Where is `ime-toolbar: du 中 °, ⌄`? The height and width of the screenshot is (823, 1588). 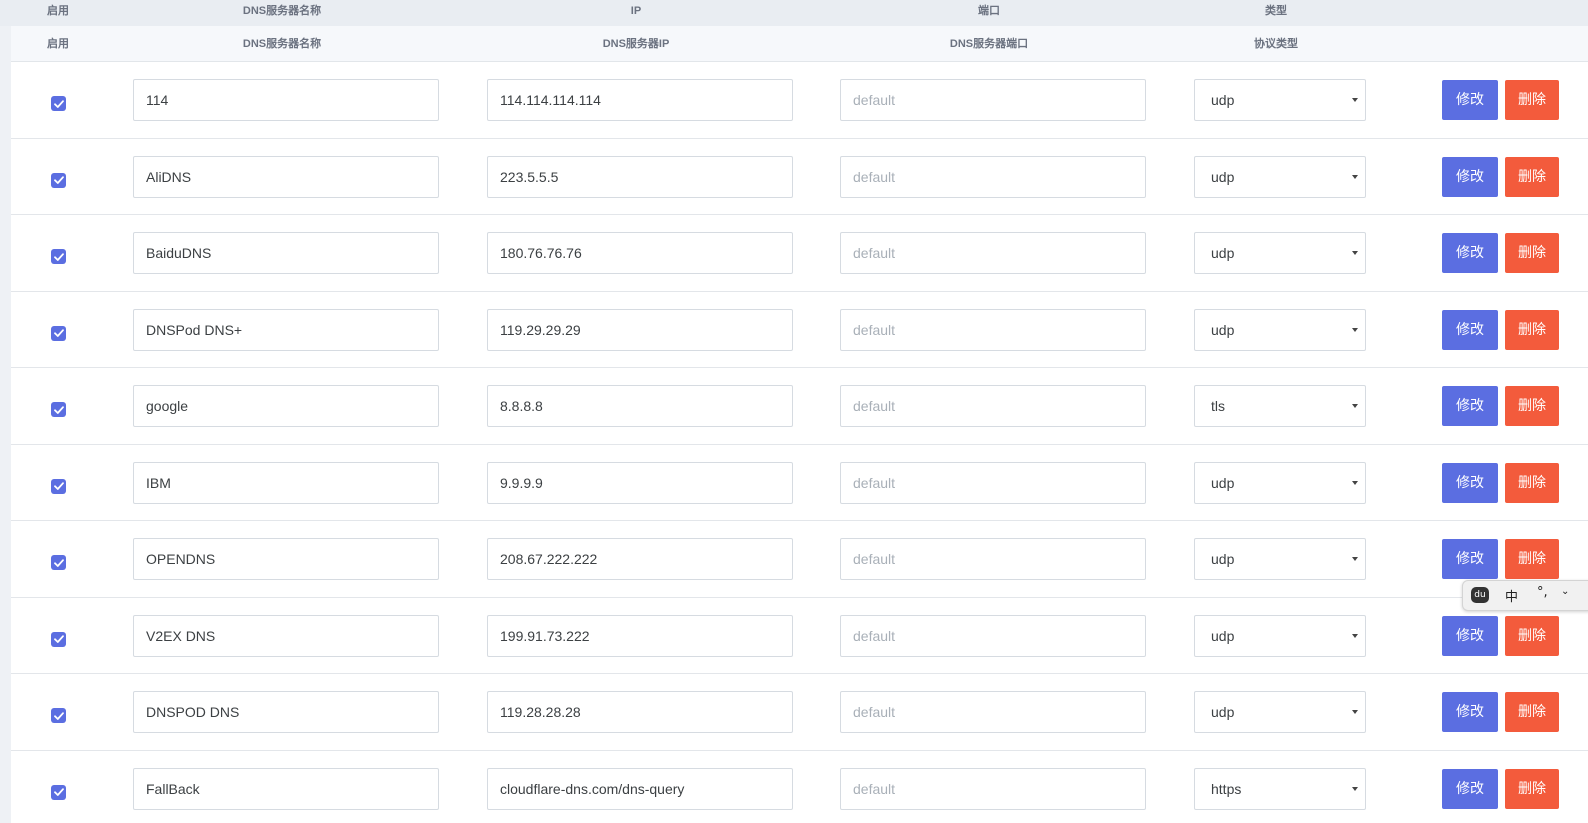
ime-toolbar: du 中 °, ⌄ is located at coordinates (1525, 595).